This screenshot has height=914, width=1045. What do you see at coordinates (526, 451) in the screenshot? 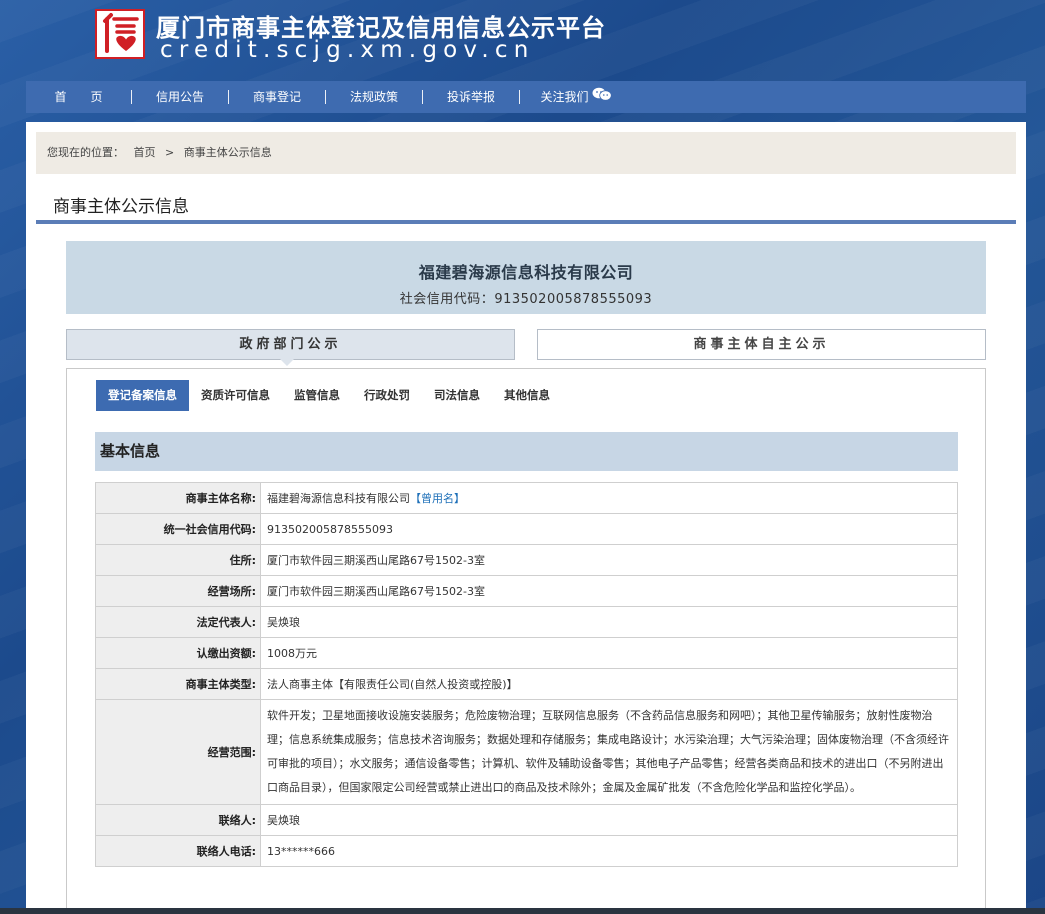
I see `basic-info-heading: 基本信息` at bounding box center [526, 451].